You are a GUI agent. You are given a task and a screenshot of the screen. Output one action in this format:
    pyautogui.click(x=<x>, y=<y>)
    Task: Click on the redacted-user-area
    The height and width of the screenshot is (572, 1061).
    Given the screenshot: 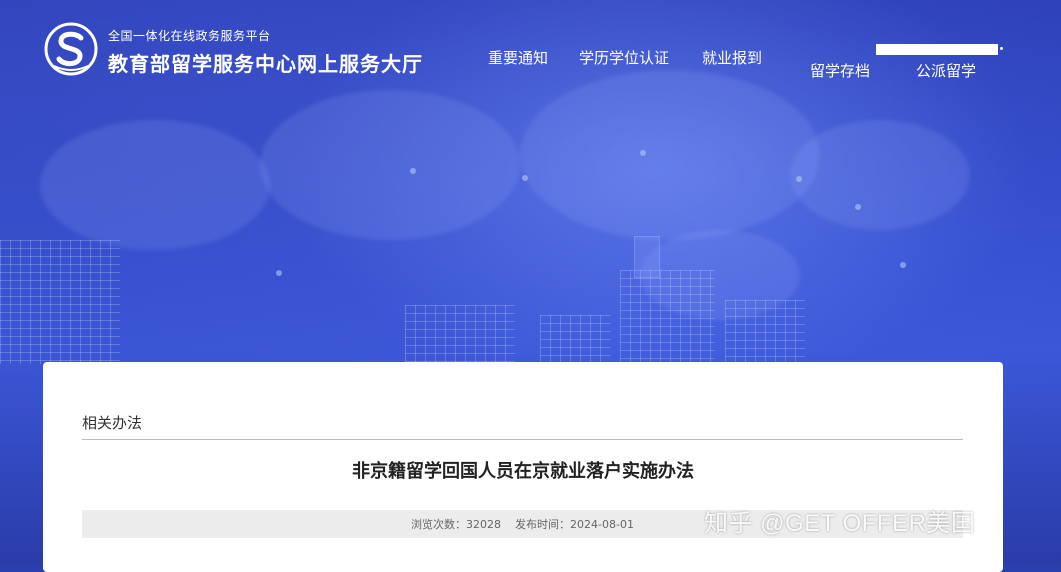 What is the action you would take?
    pyautogui.click(x=937, y=49)
    